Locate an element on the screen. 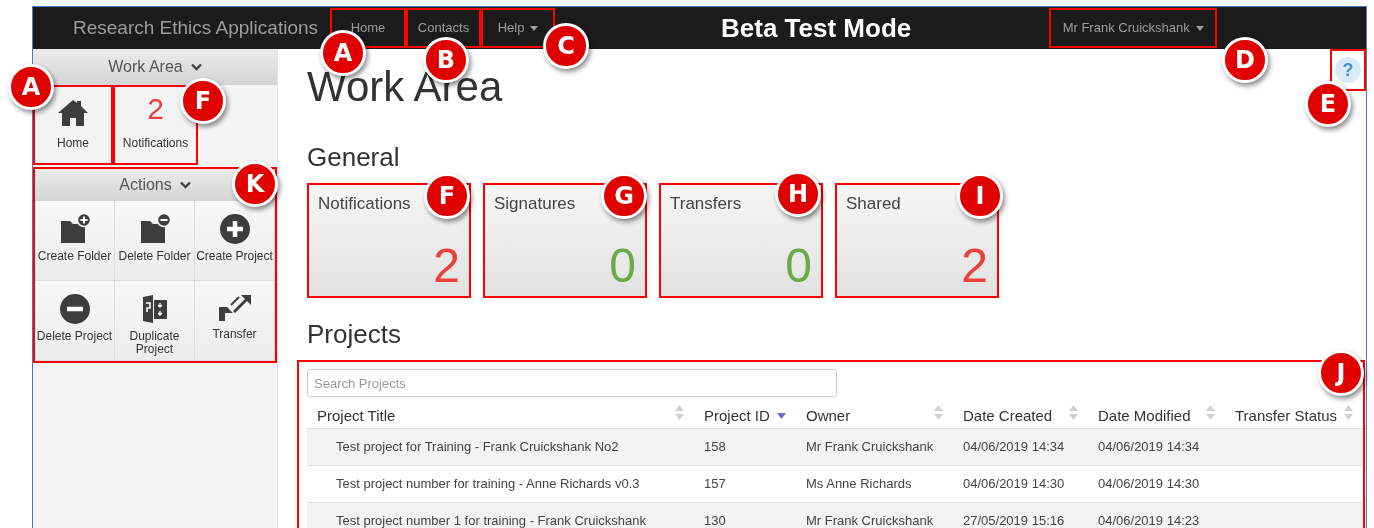  callout-tooltip: E is located at coordinates (1328, 104).